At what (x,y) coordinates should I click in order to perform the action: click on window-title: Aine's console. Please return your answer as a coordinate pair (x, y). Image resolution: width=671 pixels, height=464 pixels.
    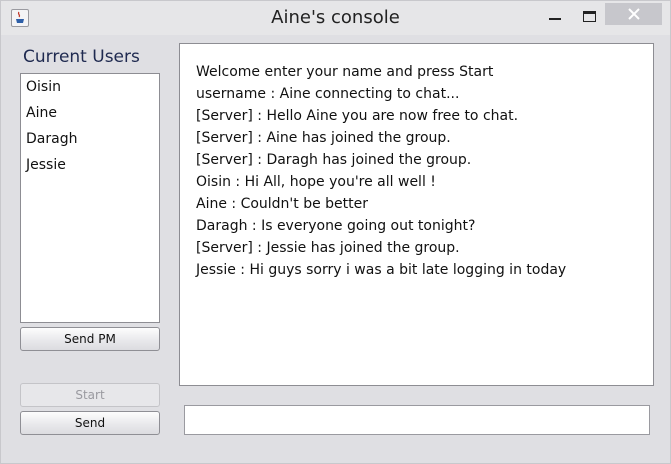
    Looking at the image, I should click on (335, 17).